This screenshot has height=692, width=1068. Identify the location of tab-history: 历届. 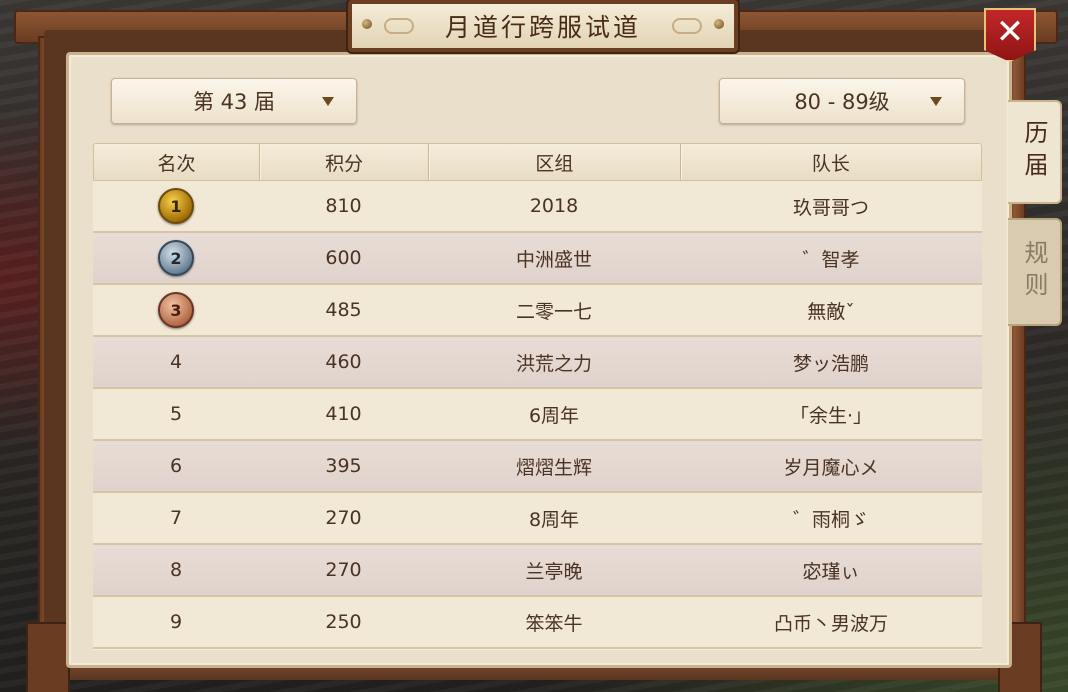
(1035, 152).